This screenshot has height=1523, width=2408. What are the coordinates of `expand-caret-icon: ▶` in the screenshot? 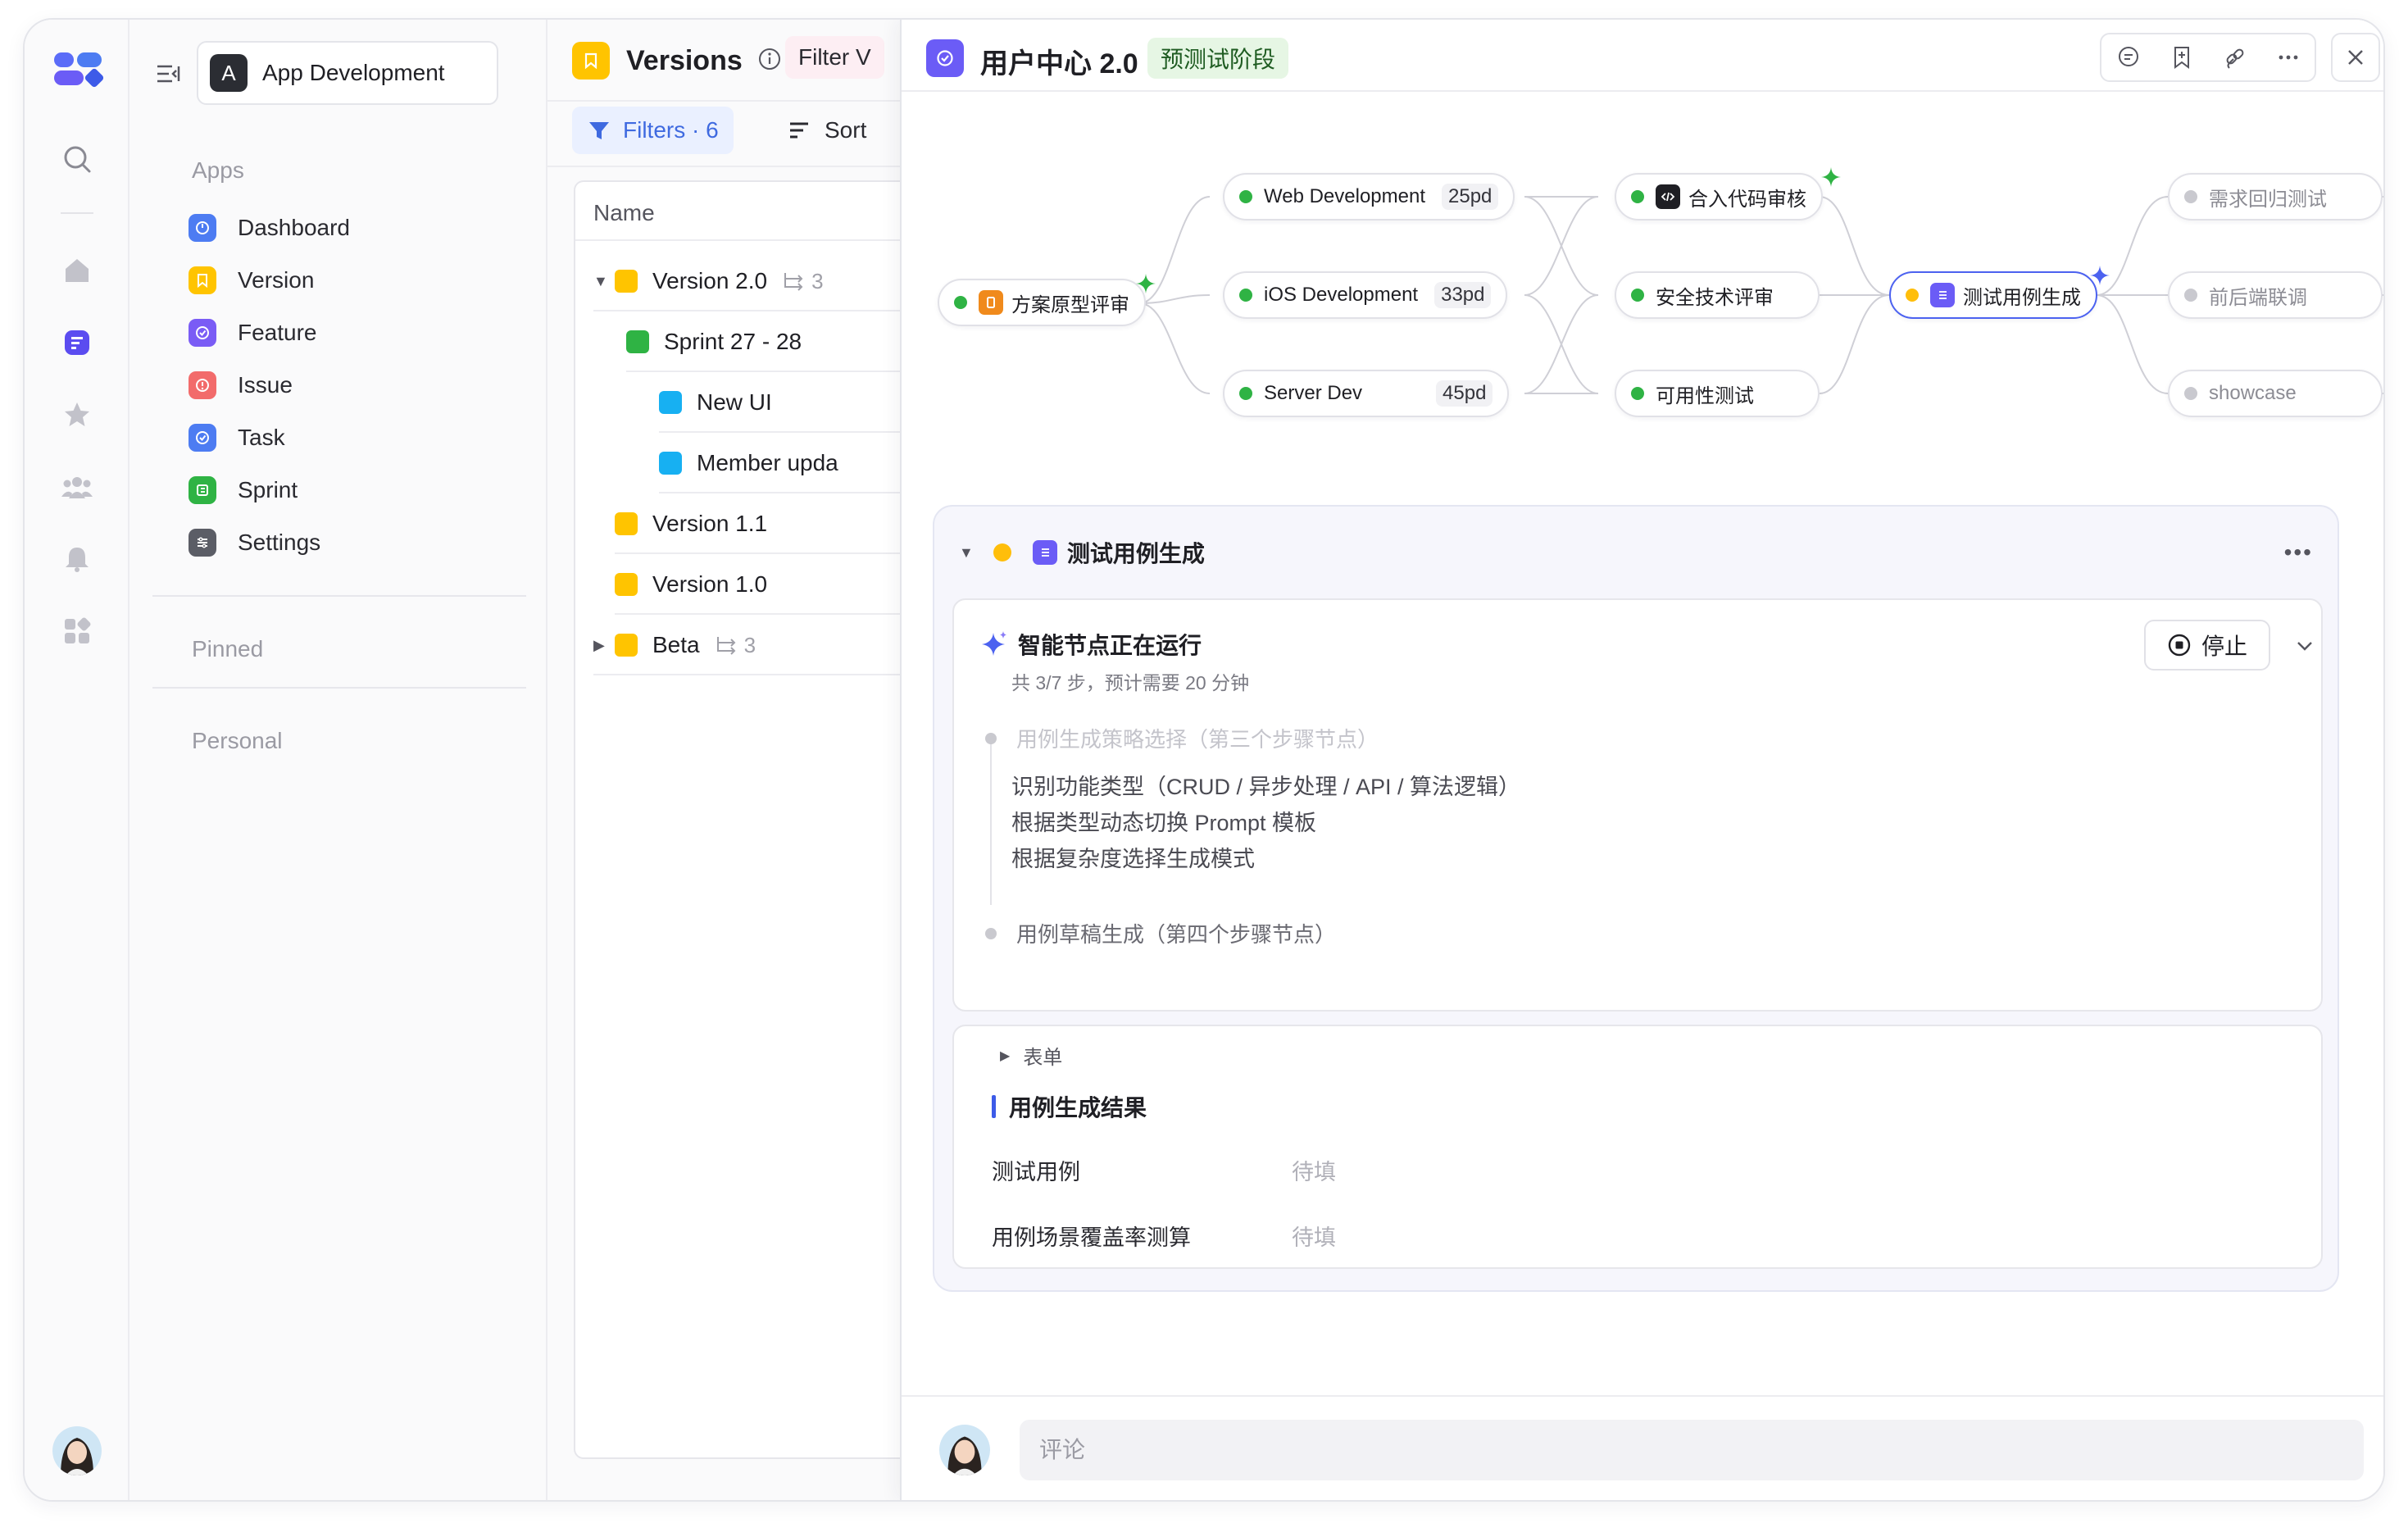 It's located at (604, 645).